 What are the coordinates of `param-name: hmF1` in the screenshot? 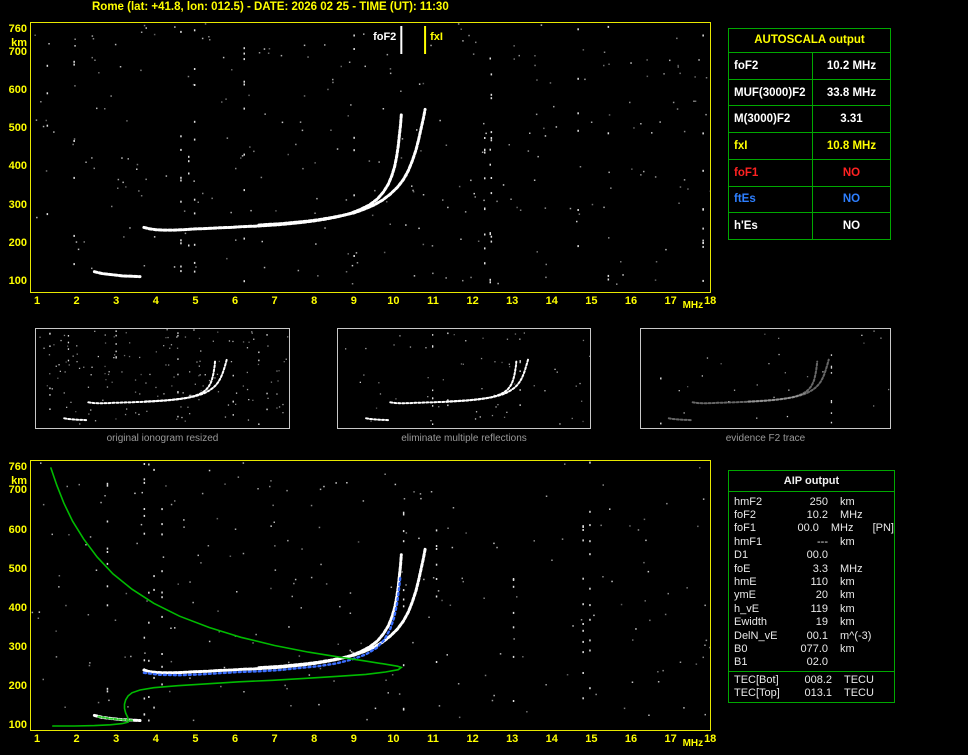 It's located at (748, 541).